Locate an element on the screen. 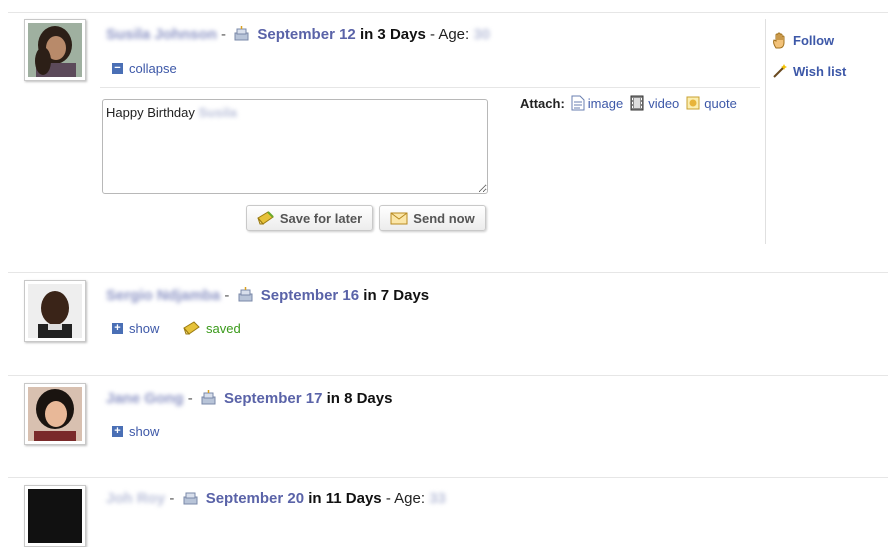  attach-video-link: video is located at coordinates (654, 103).